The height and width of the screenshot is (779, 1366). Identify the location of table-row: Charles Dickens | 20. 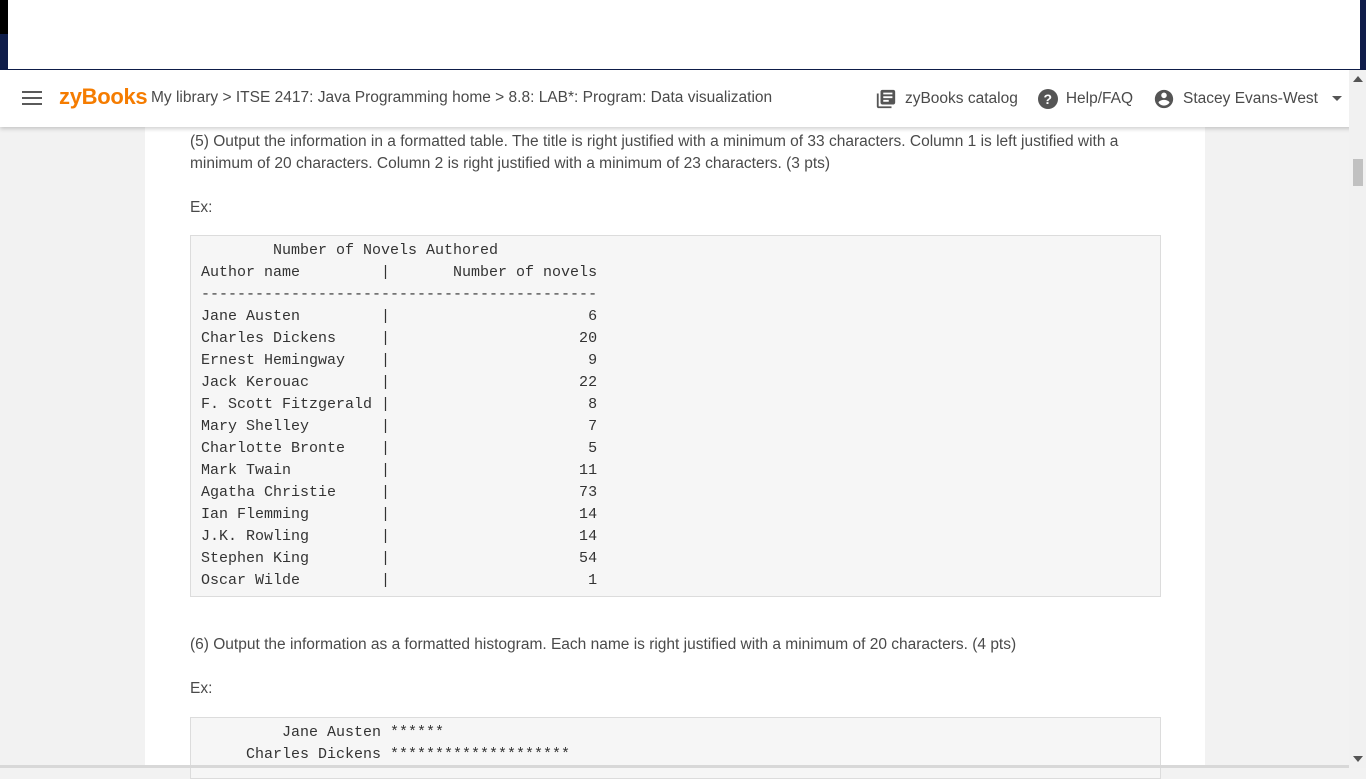
(399, 338).